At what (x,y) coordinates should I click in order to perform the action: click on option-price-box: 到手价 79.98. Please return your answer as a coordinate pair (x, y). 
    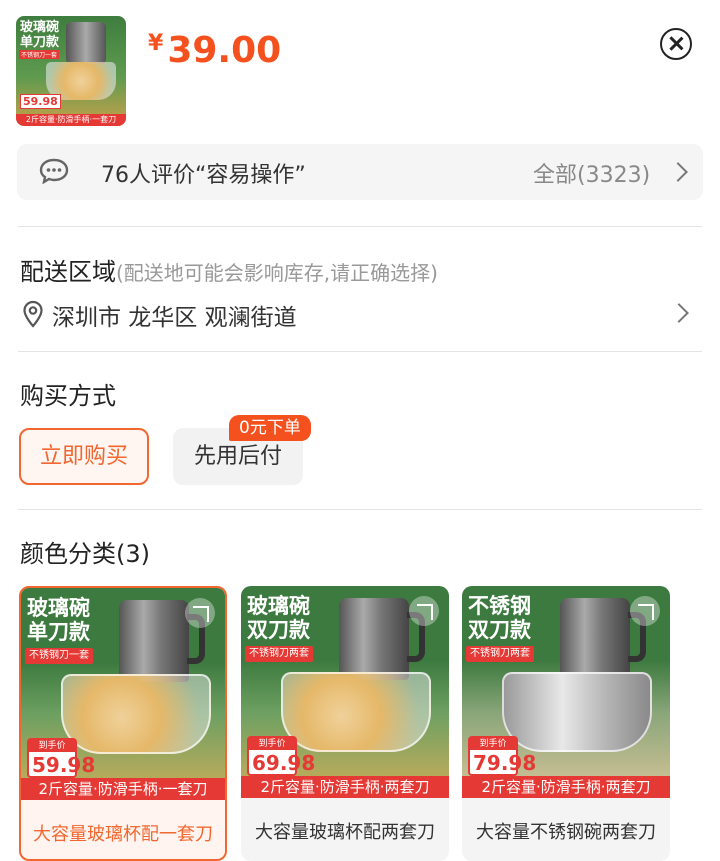
    Looking at the image, I should click on (502, 756).